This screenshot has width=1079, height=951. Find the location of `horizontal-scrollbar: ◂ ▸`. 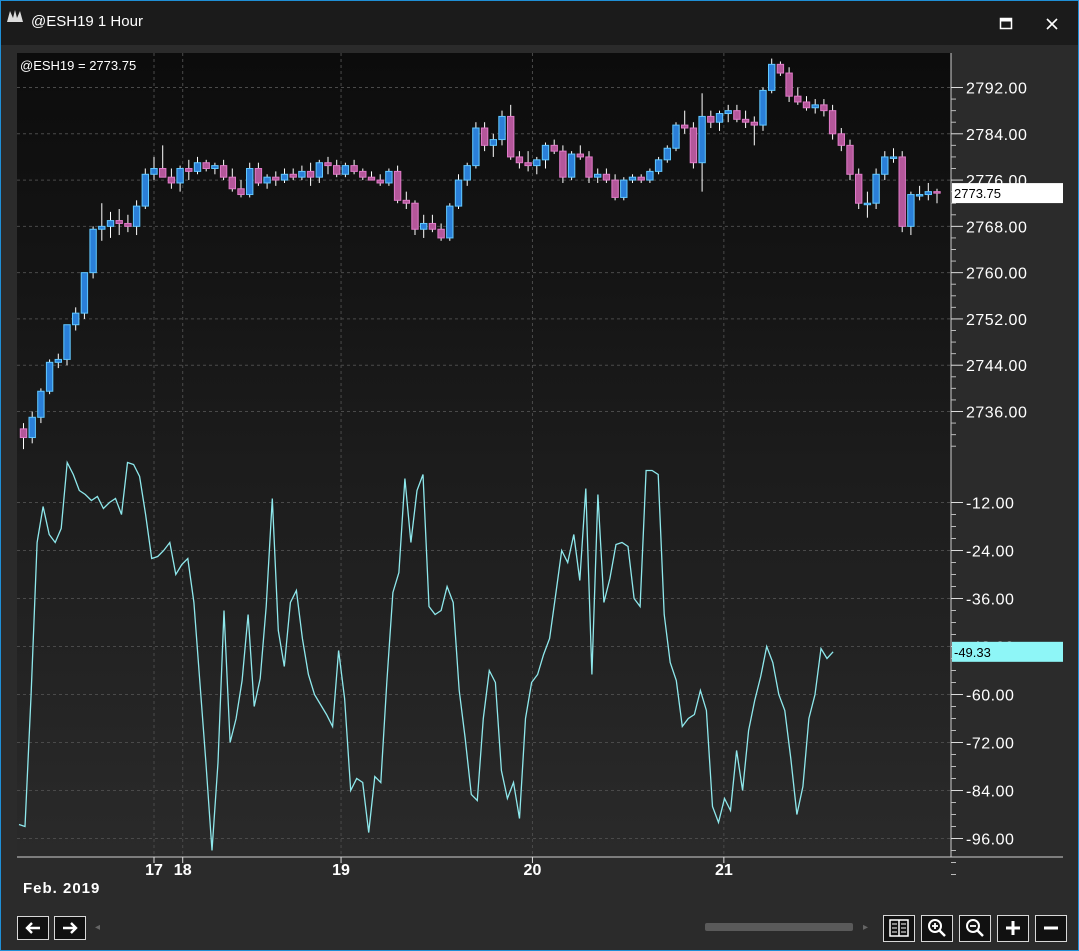

horizontal-scrollbar: ◂ ▸ is located at coordinates (485, 927).